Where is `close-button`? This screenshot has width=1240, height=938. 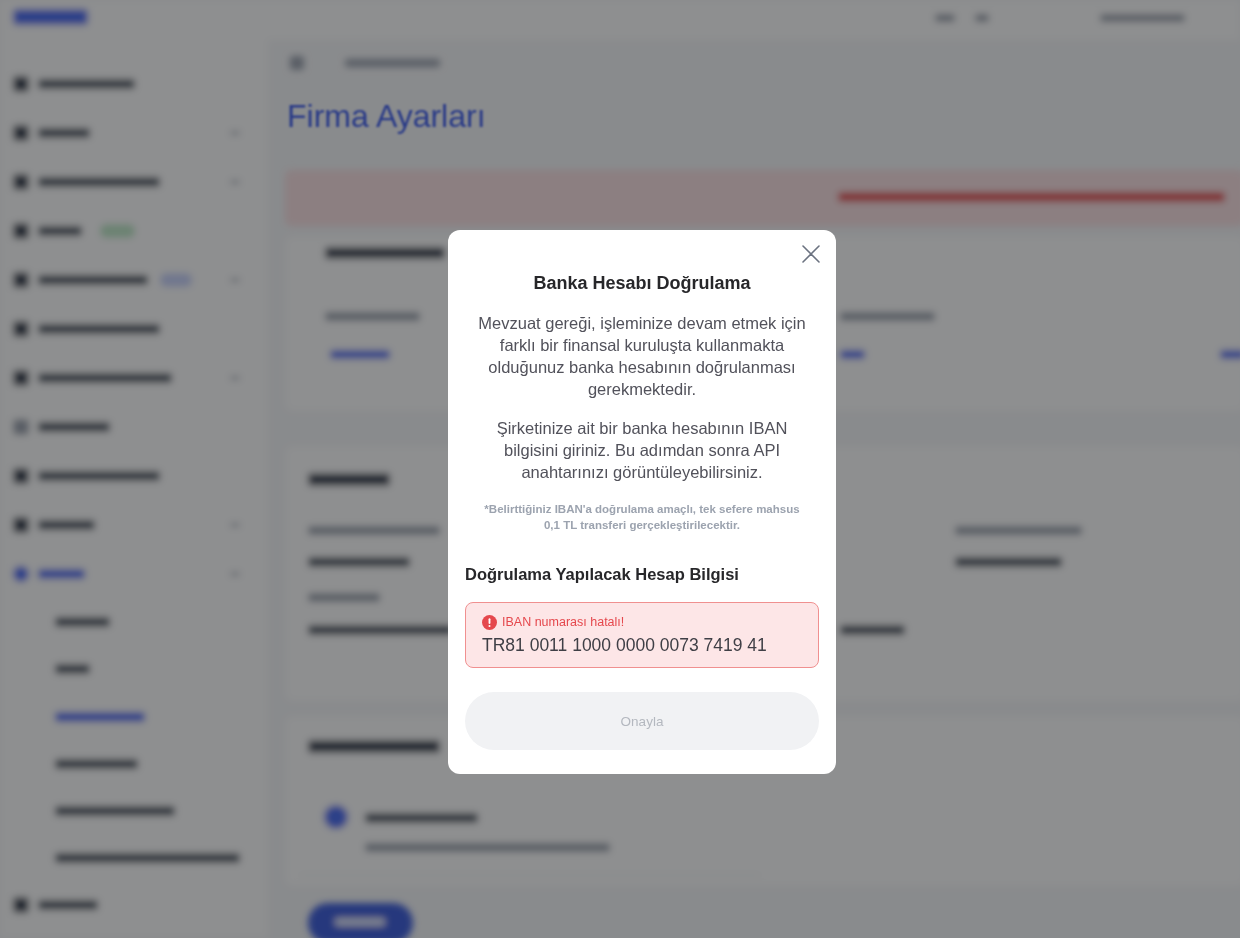 close-button is located at coordinates (811, 254).